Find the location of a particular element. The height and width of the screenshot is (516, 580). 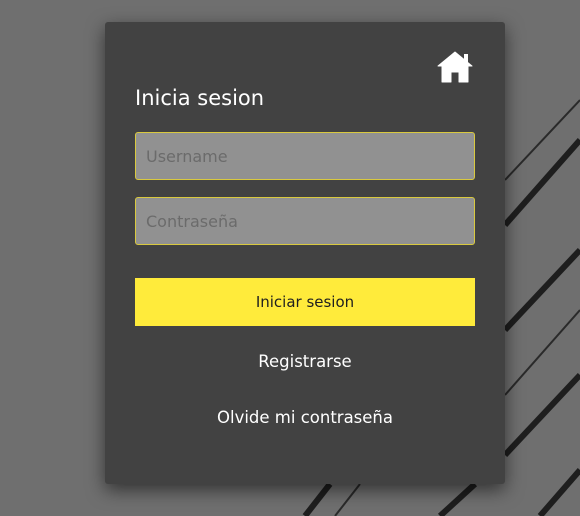

login-title: Inicia sesion is located at coordinates (200, 98).